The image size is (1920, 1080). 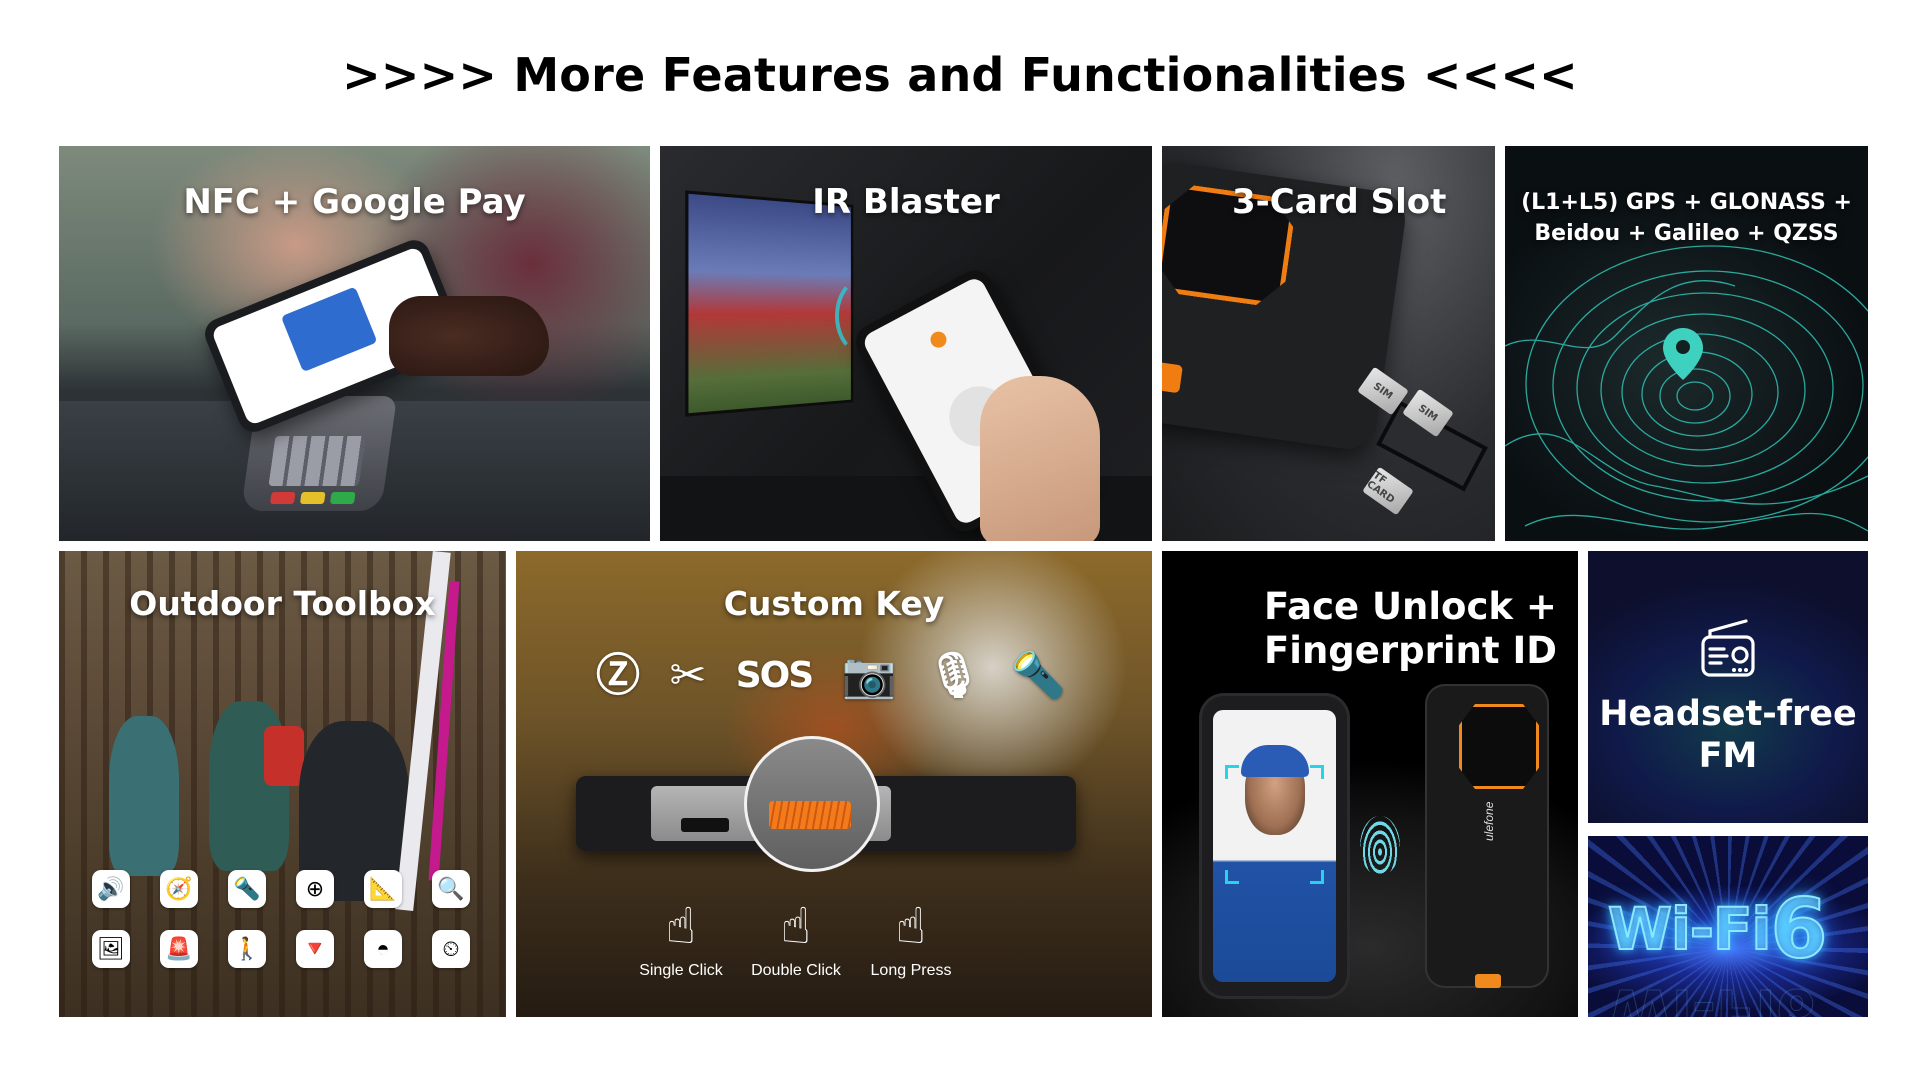 What do you see at coordinates (774, 675) in the screenshot?
I see `sos-icon: SOS` at bounding box center [774, 675].